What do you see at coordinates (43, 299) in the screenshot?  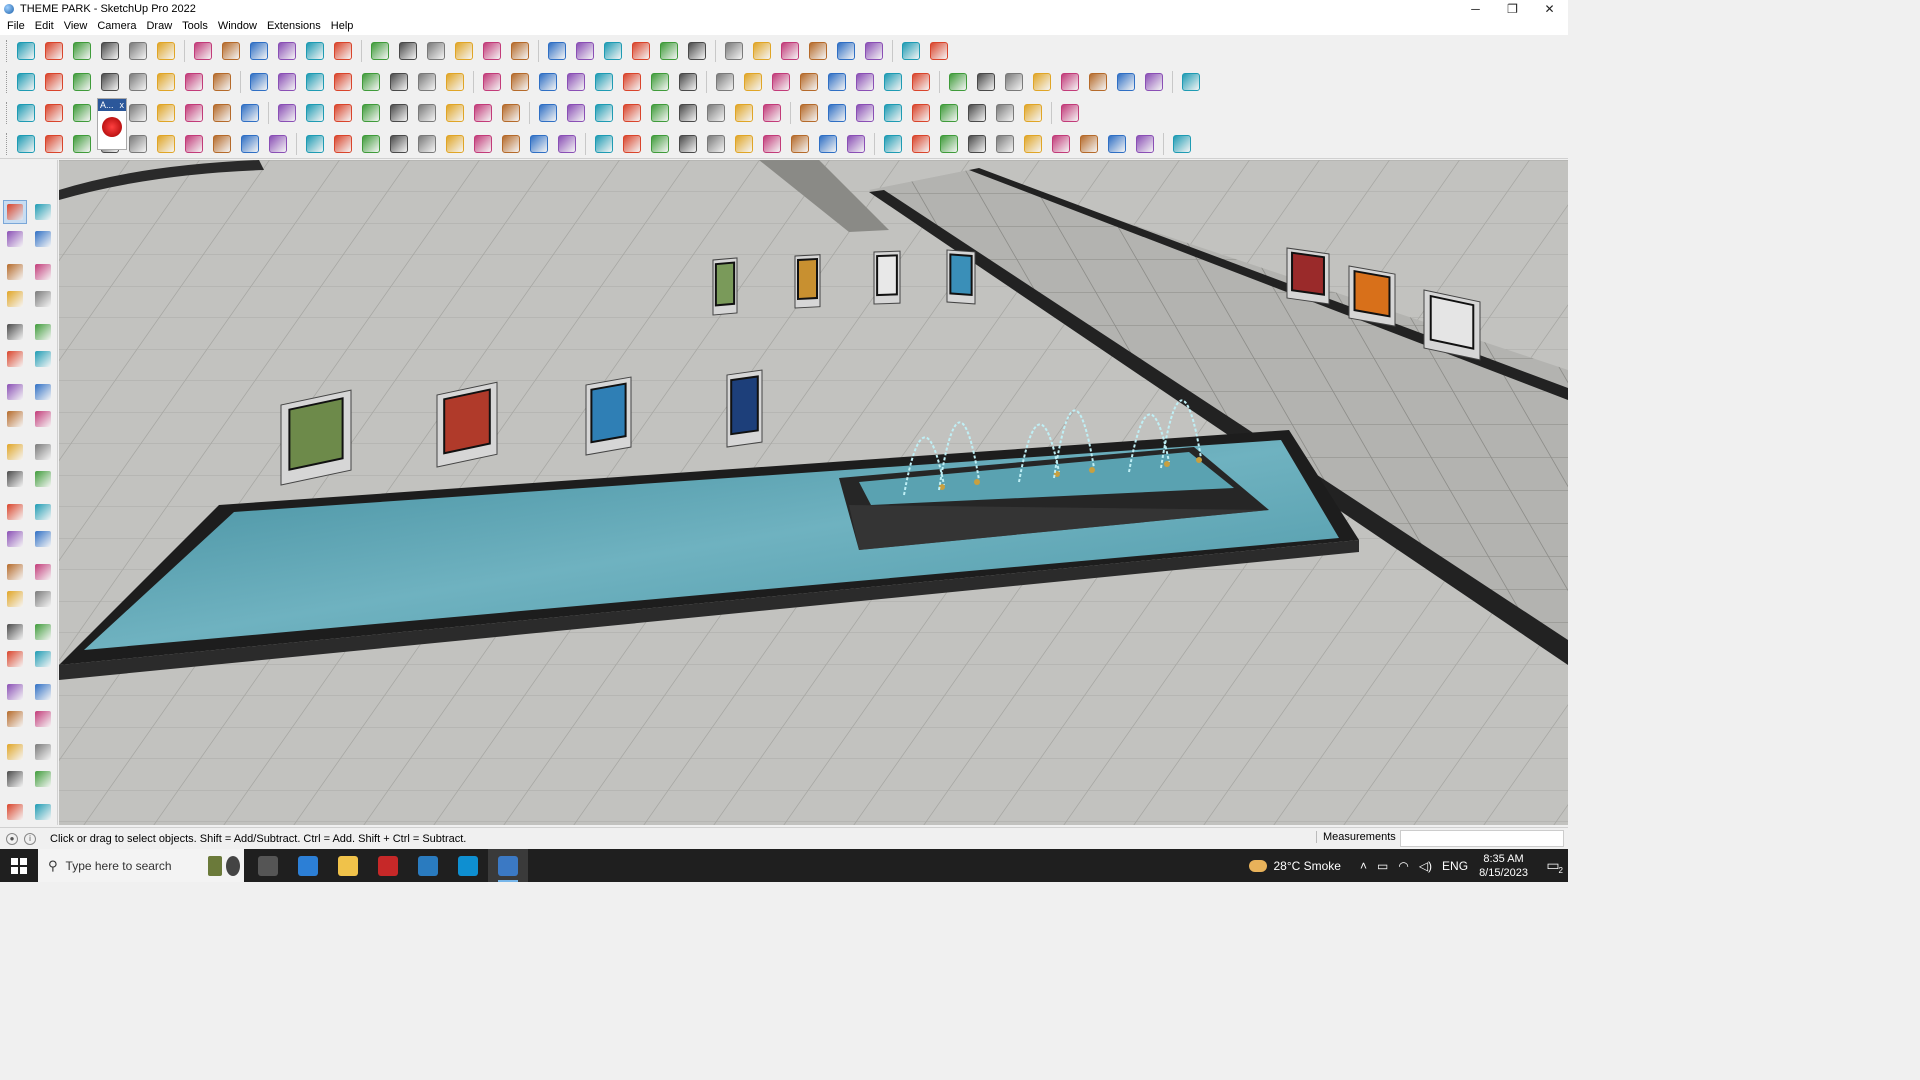 I see `freehand-tool-button` at bounding box center [43, 299].